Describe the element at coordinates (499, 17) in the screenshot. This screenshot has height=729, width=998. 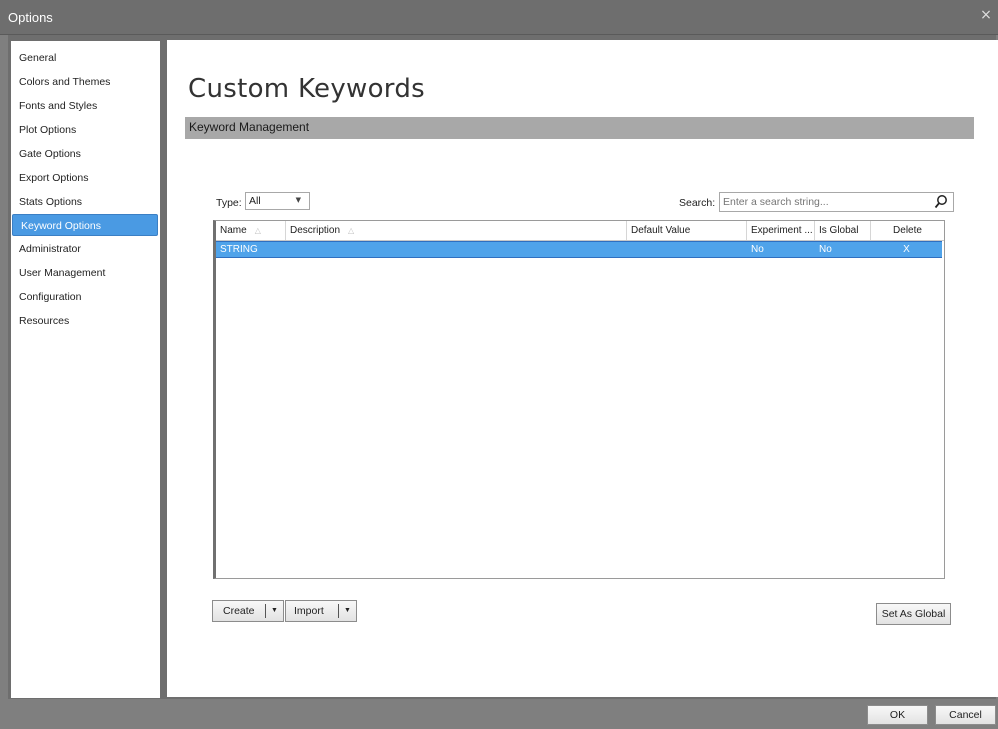
I see `title-bar: Options ×` at that location.